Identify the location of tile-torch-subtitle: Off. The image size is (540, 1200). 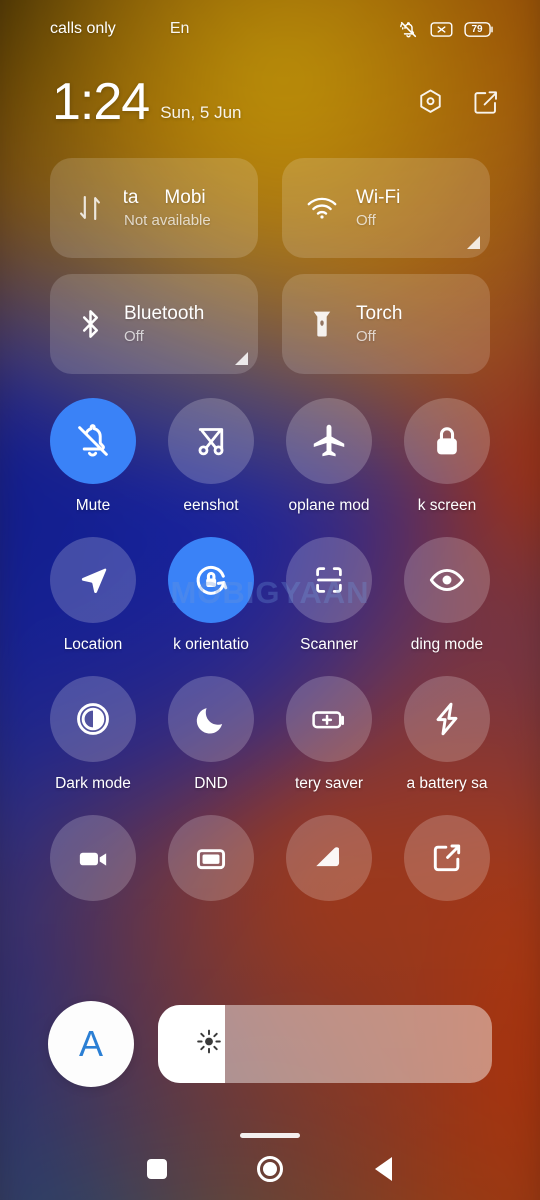
(366, 336).